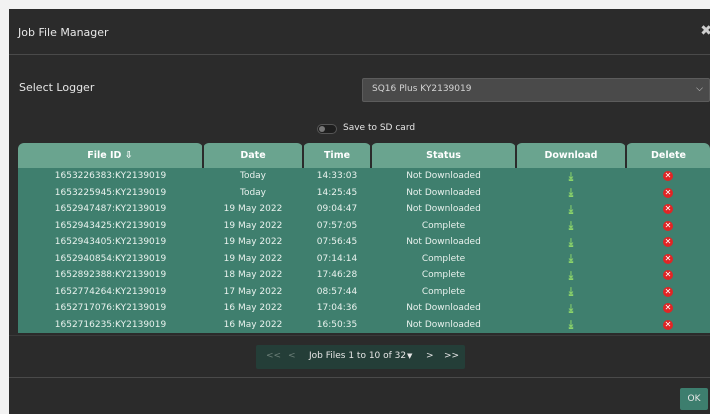 The height and width of the screenshot is (414, 710). Describe the element at coordinates (337, 308) in the screenshot. I see `time-cell: 17:04:36` at that location.